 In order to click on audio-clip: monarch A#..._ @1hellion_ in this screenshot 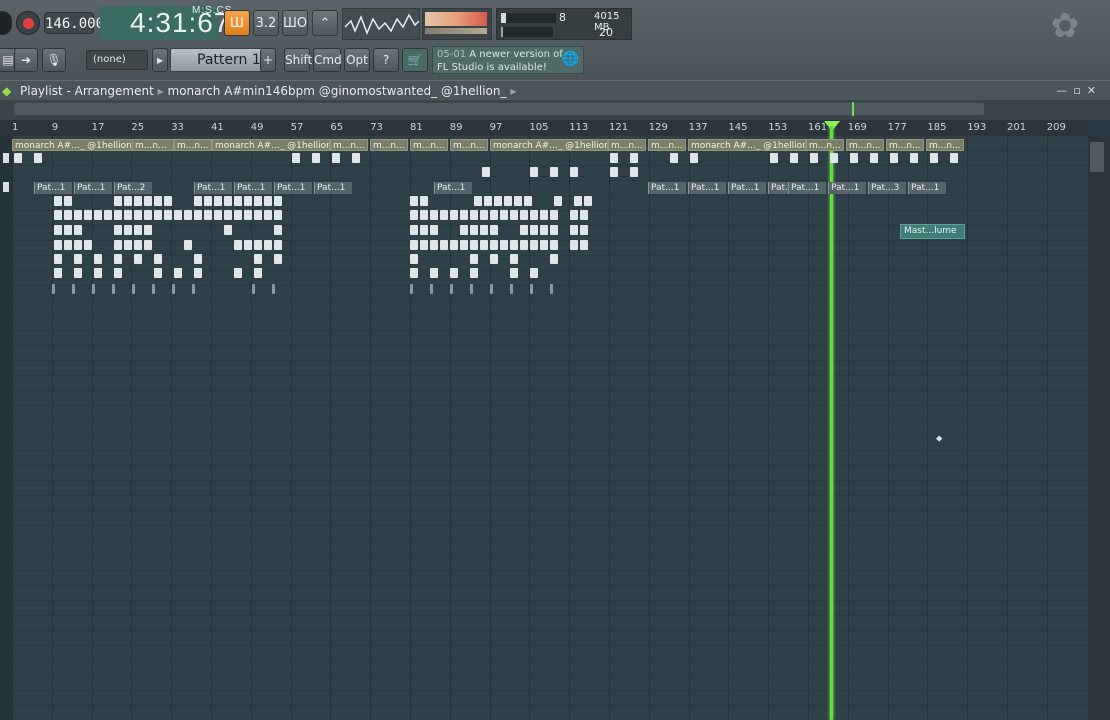, I will do `click(549, 145)`.